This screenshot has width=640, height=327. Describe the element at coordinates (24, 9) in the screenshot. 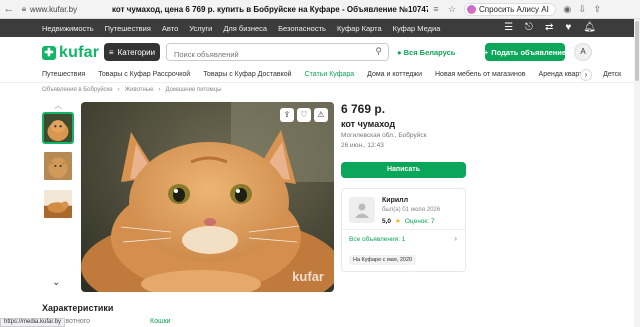

I see `lock-icon: 🔒︎` at that location.